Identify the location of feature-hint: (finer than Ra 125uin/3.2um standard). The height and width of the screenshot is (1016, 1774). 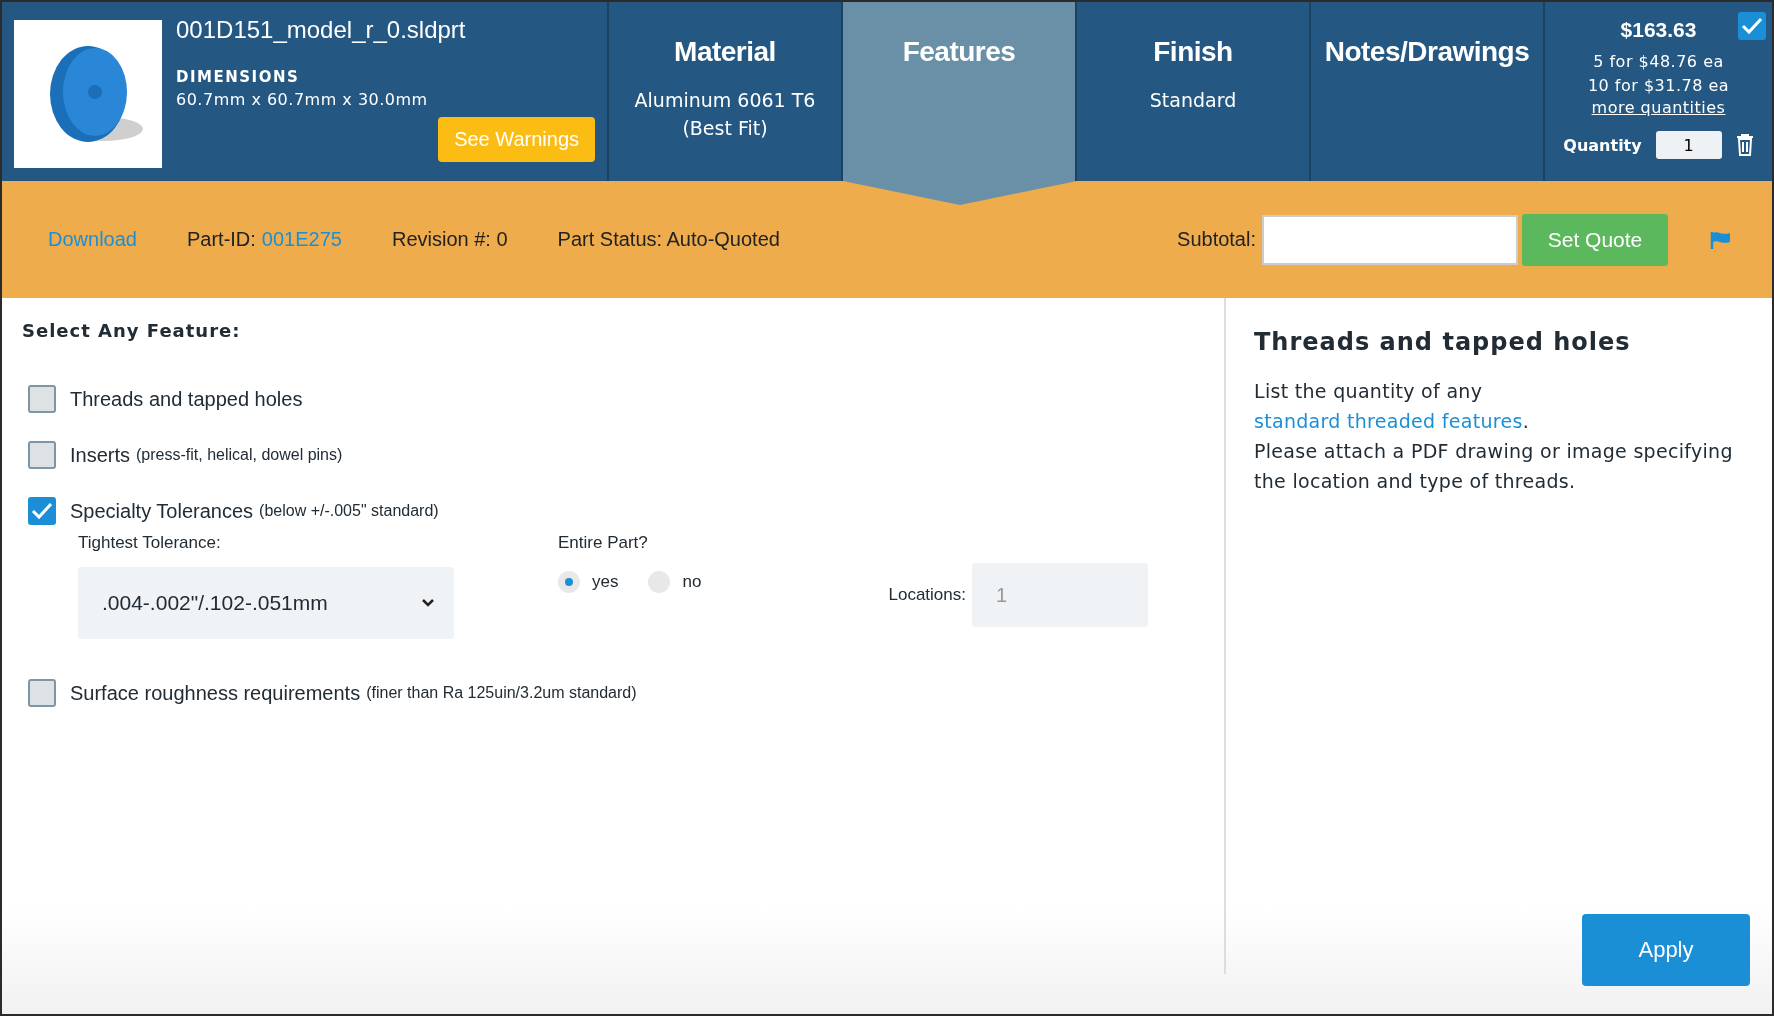
(501, 693).